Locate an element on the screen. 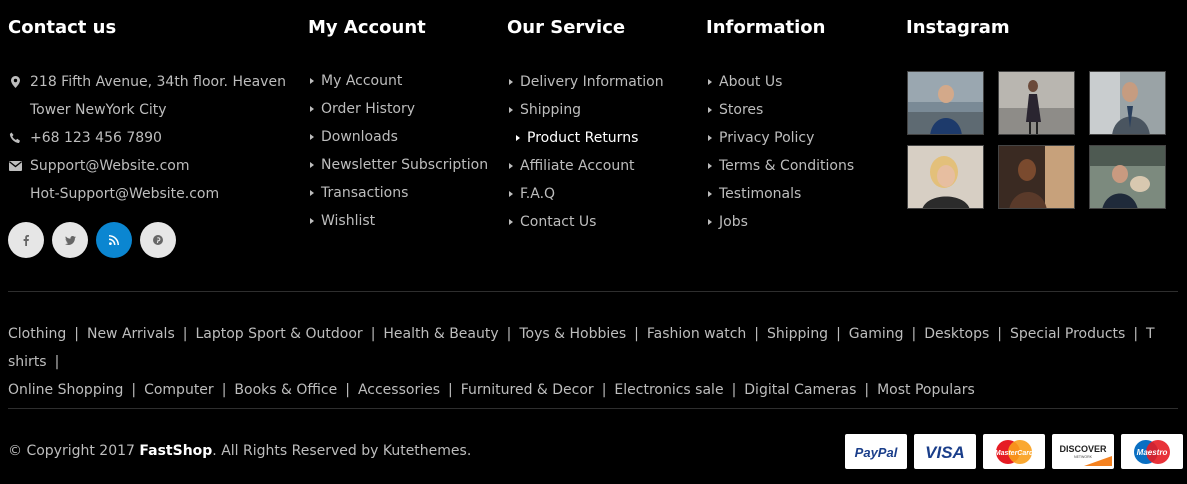 This screenshot has height=484, width=1187. service-link-affiliate: Affiliate Account is located at coordinates (602, 166).